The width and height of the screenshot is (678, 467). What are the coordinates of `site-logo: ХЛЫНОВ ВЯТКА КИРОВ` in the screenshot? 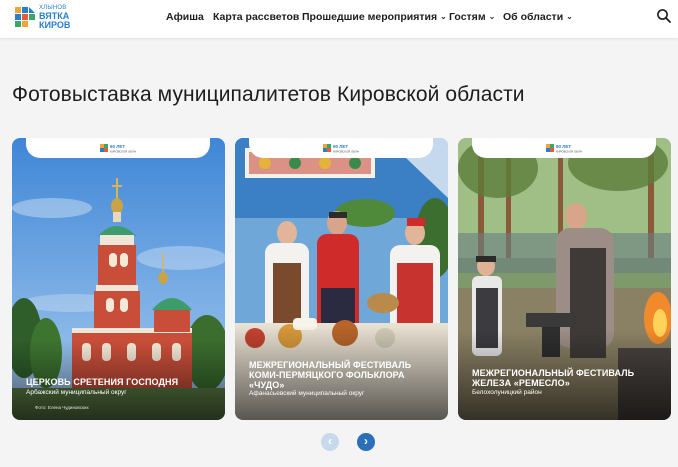 It's located at (45, 18).